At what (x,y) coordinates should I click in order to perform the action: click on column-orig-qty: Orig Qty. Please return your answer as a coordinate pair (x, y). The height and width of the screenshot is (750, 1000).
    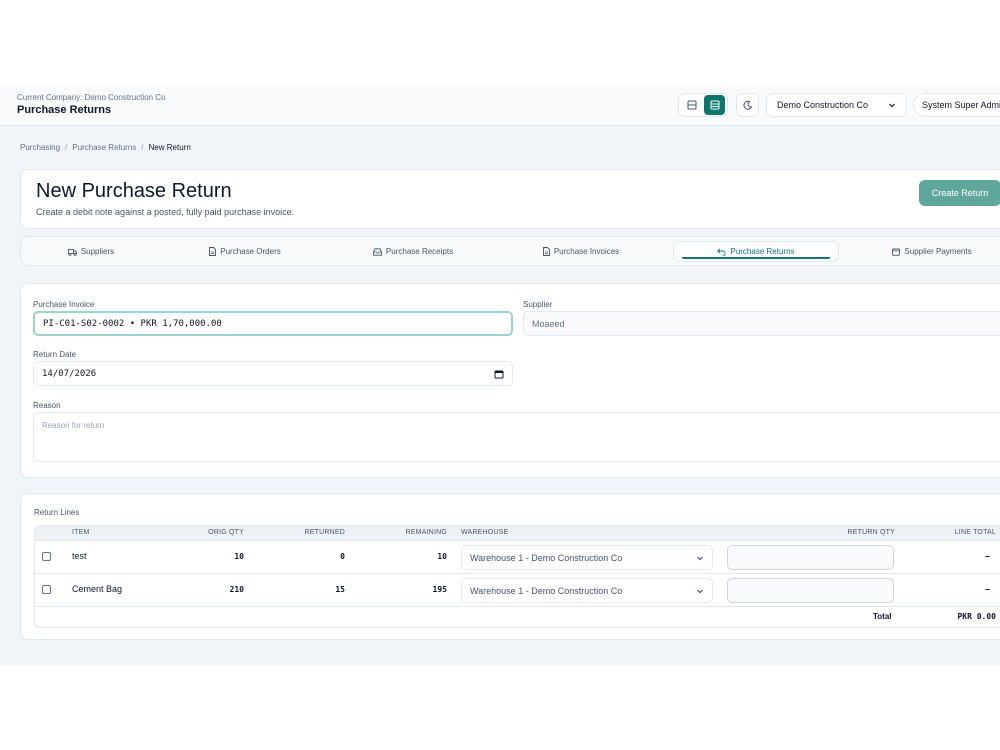
    Looking at the image, I should click on (226, 532).